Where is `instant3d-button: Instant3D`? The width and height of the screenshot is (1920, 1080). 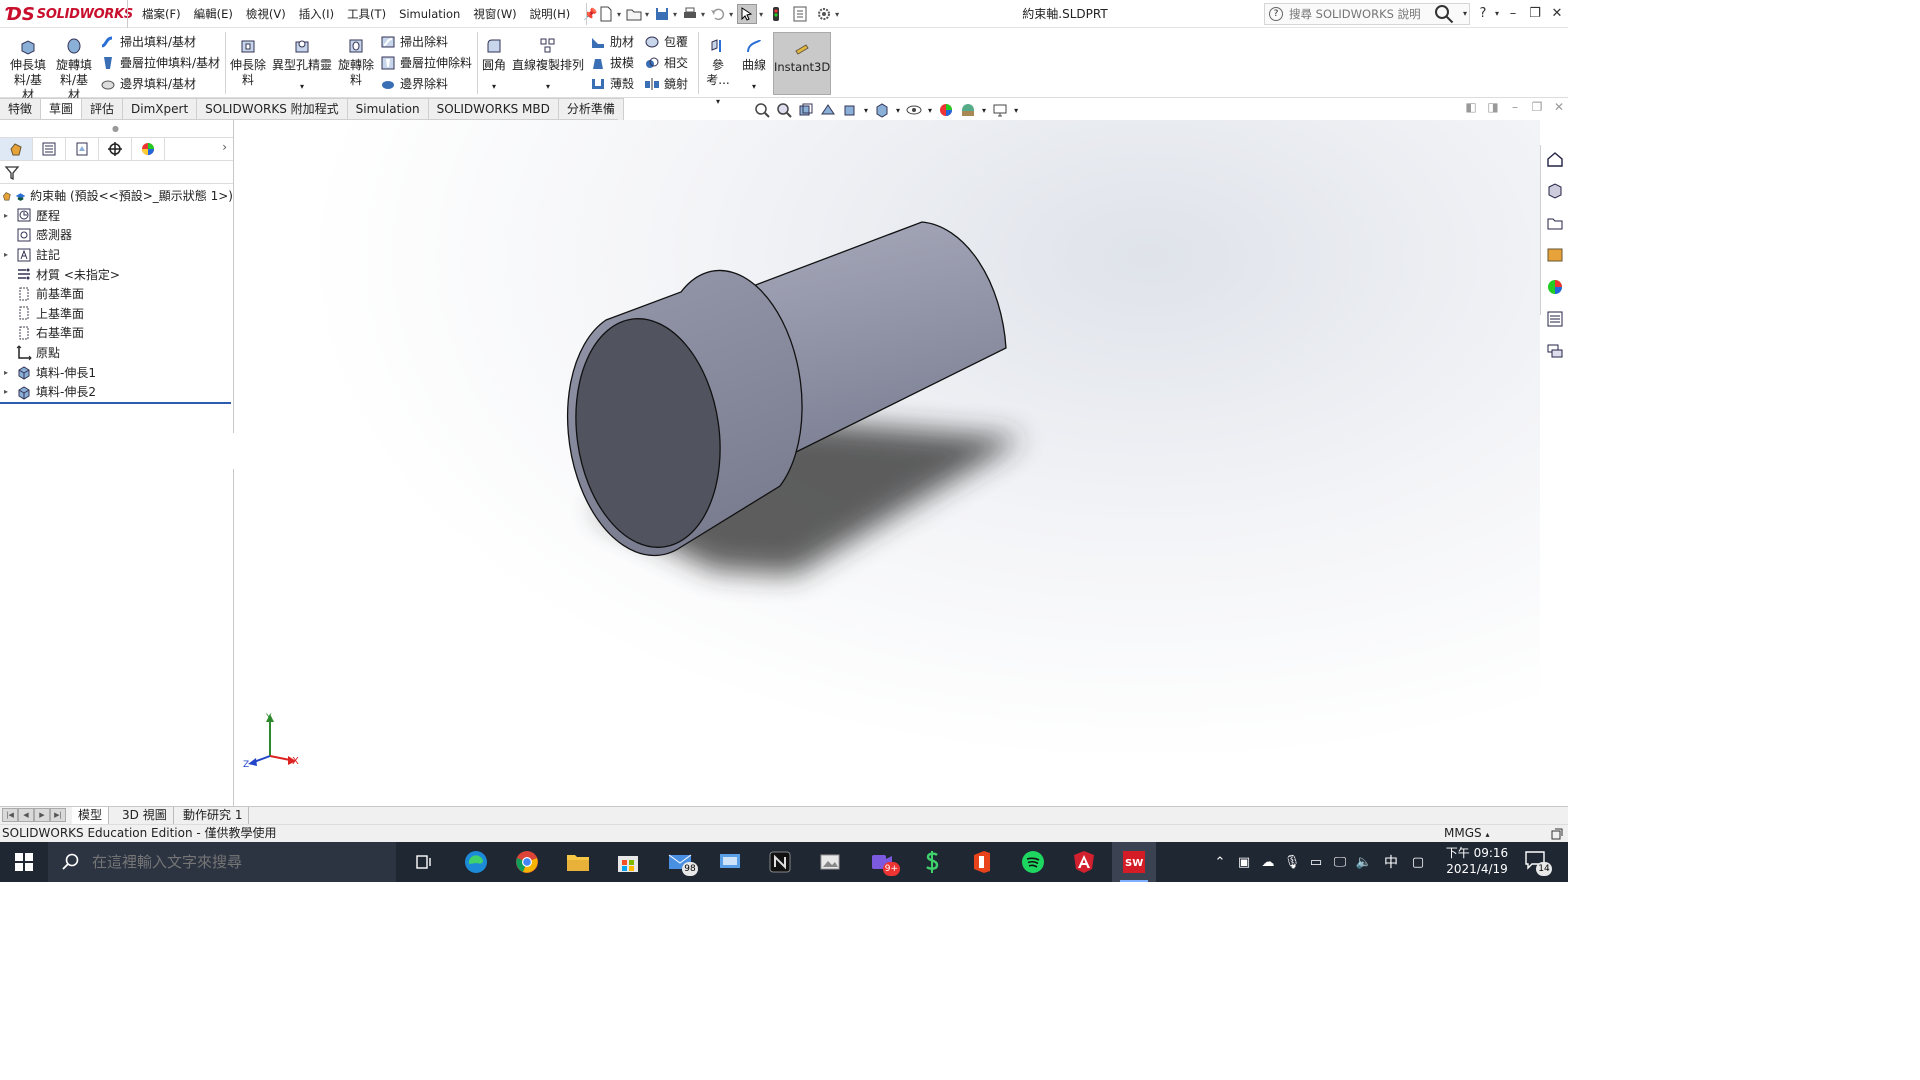 instant3d-button: Instant3D is located at coordinates (802, 63).